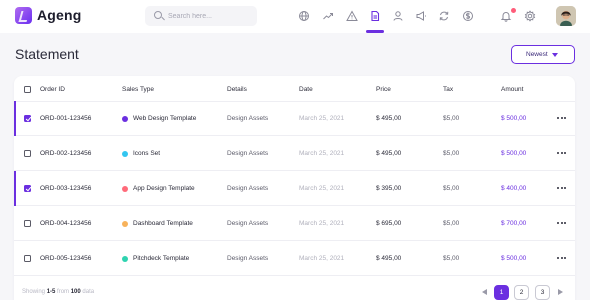 The image size is (590, 300). What do you see at coordinates (51, 292) in the screenshot?
I see `summary-range: 1-5` at bounding box center [51, 292].